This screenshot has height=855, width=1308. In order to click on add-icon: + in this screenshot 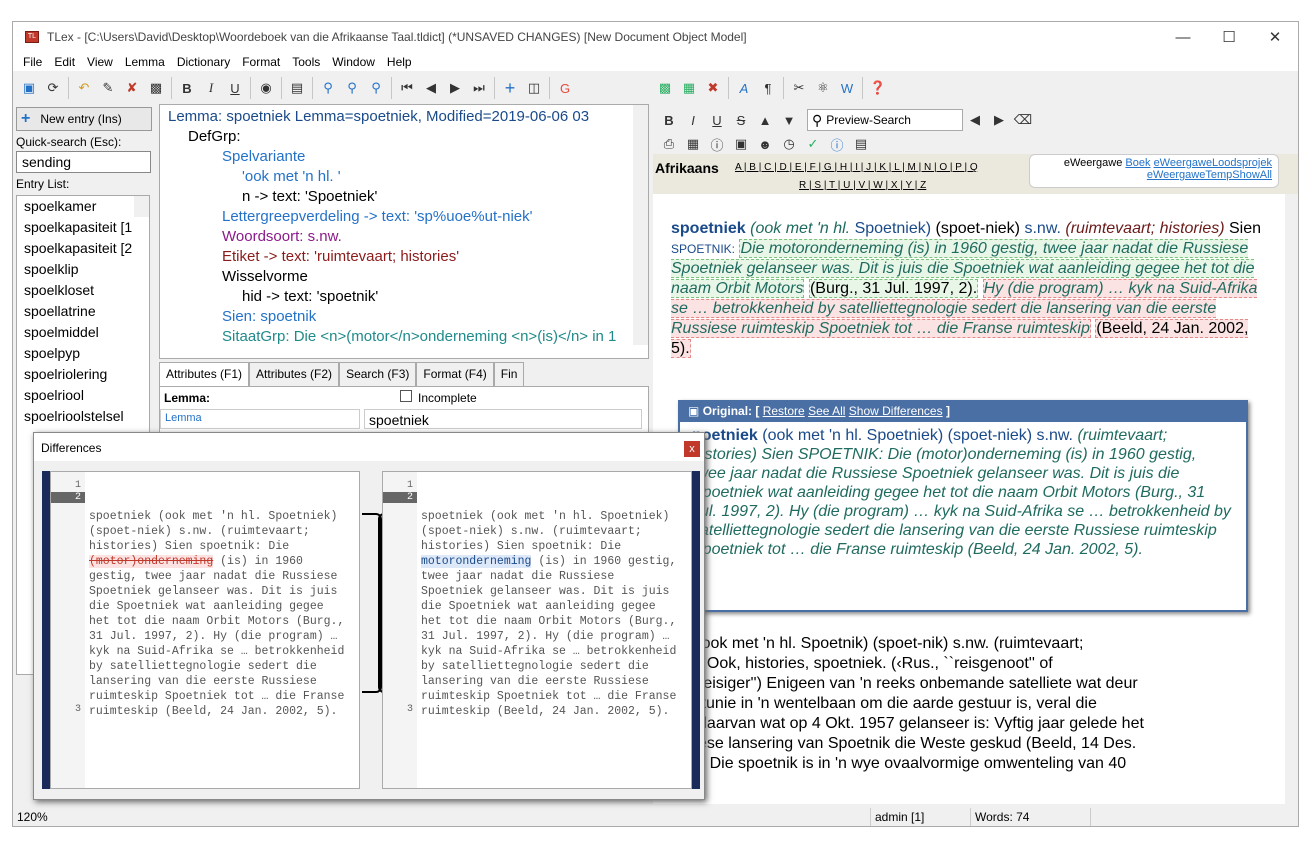, I will do `click(510, 88)`.